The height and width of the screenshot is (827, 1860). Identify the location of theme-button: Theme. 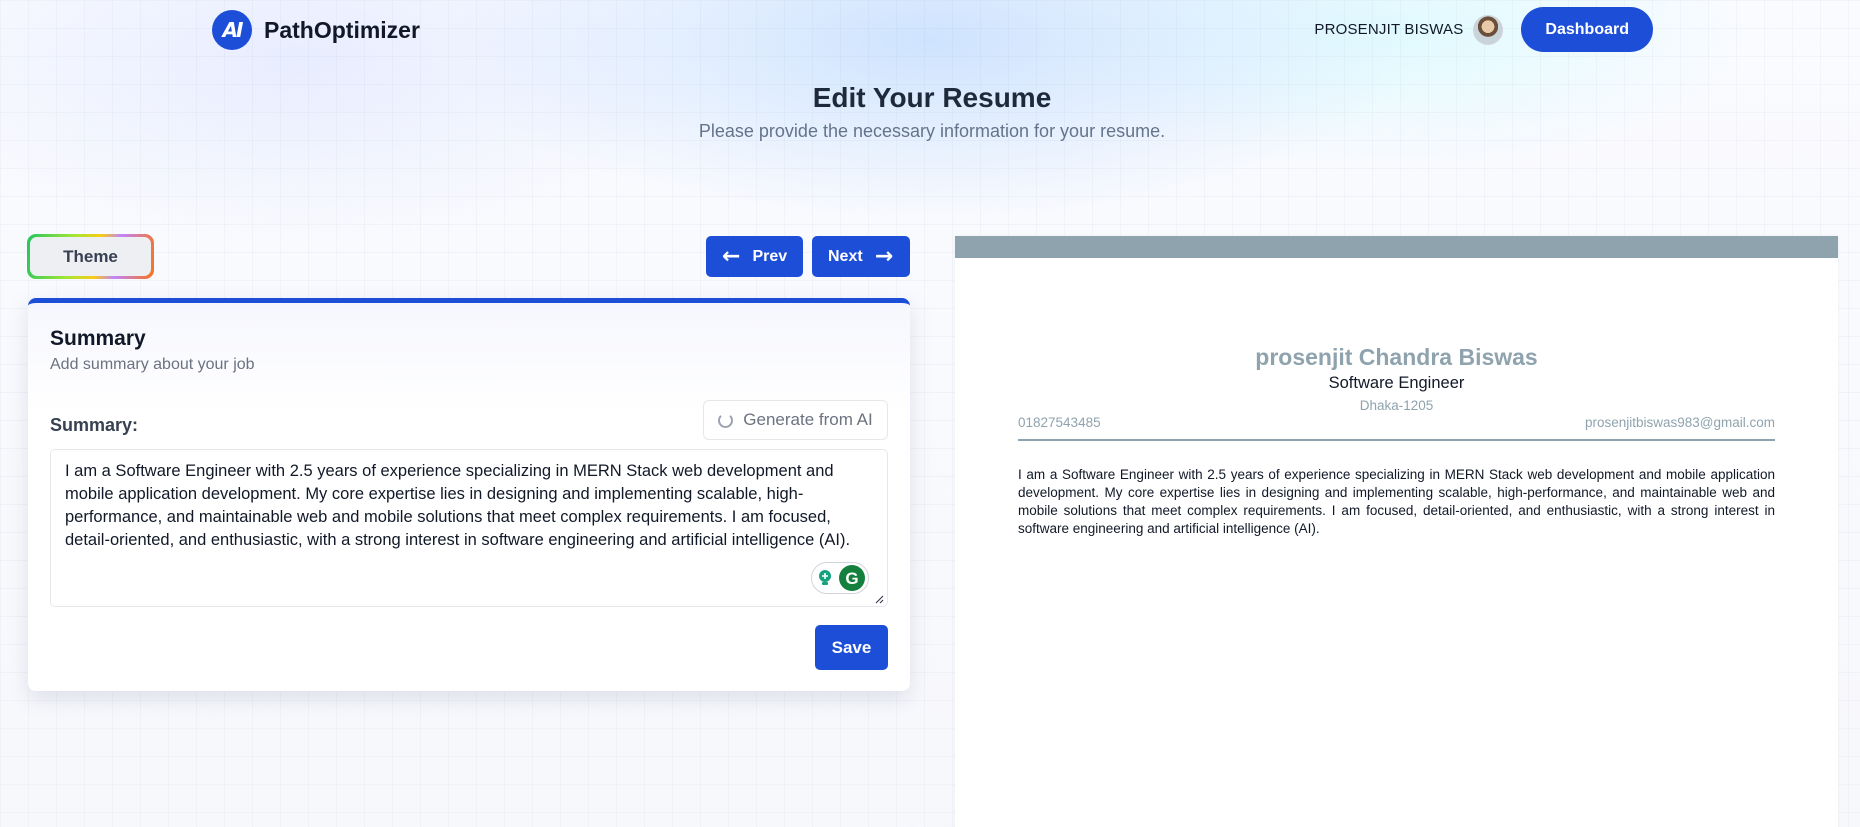
(90, 256).